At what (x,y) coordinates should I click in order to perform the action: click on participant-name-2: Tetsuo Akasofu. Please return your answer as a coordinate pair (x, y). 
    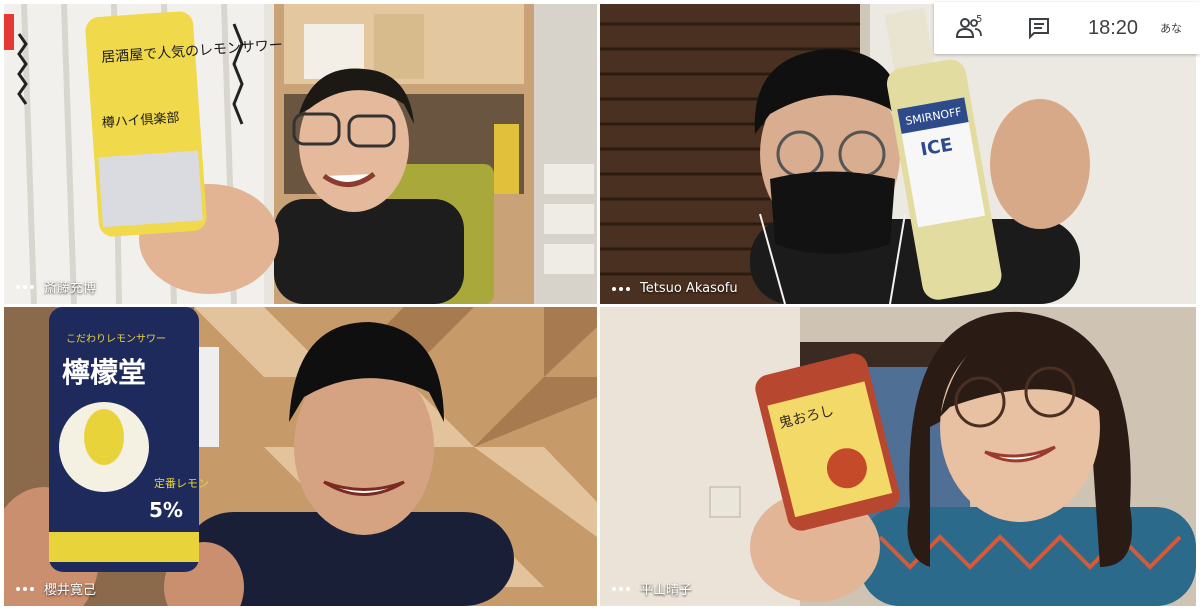
    Looking at the image, I should click on (689, 288).